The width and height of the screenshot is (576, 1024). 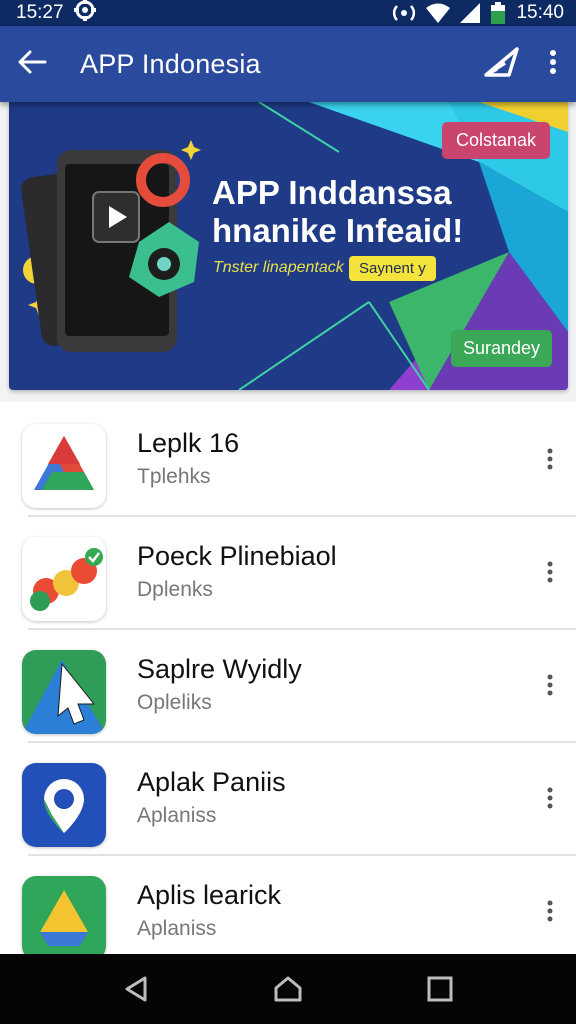 I want to click on cursor-arrow-icon, so click(x=64, y=692).